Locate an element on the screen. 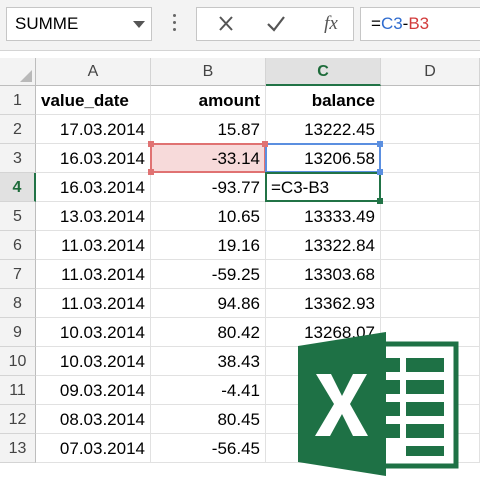 This screenshot has width=480, height=493. select-all-button is located at coordinates (18, 72).